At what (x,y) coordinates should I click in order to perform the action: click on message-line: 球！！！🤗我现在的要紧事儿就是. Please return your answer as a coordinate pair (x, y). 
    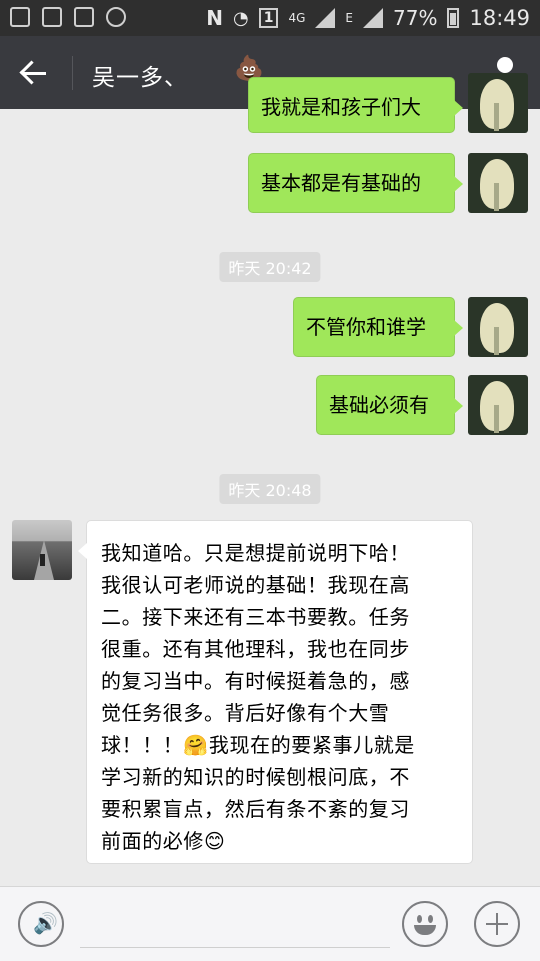
    Looking at the image, I should click on (258, 745).